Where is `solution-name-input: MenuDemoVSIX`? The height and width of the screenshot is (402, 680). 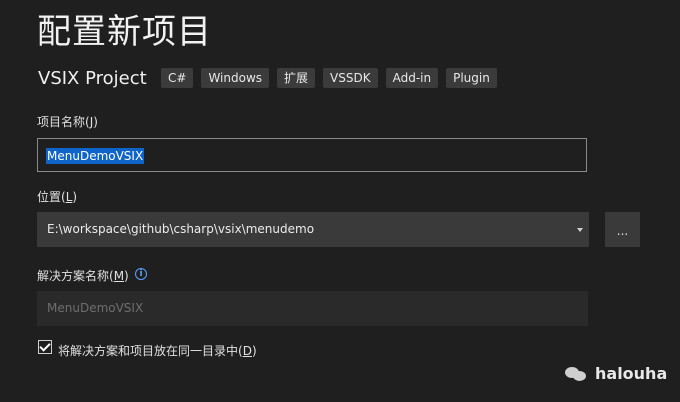
solution-name-input: MenuDemoVSIX is located at coordinates (312, 308).